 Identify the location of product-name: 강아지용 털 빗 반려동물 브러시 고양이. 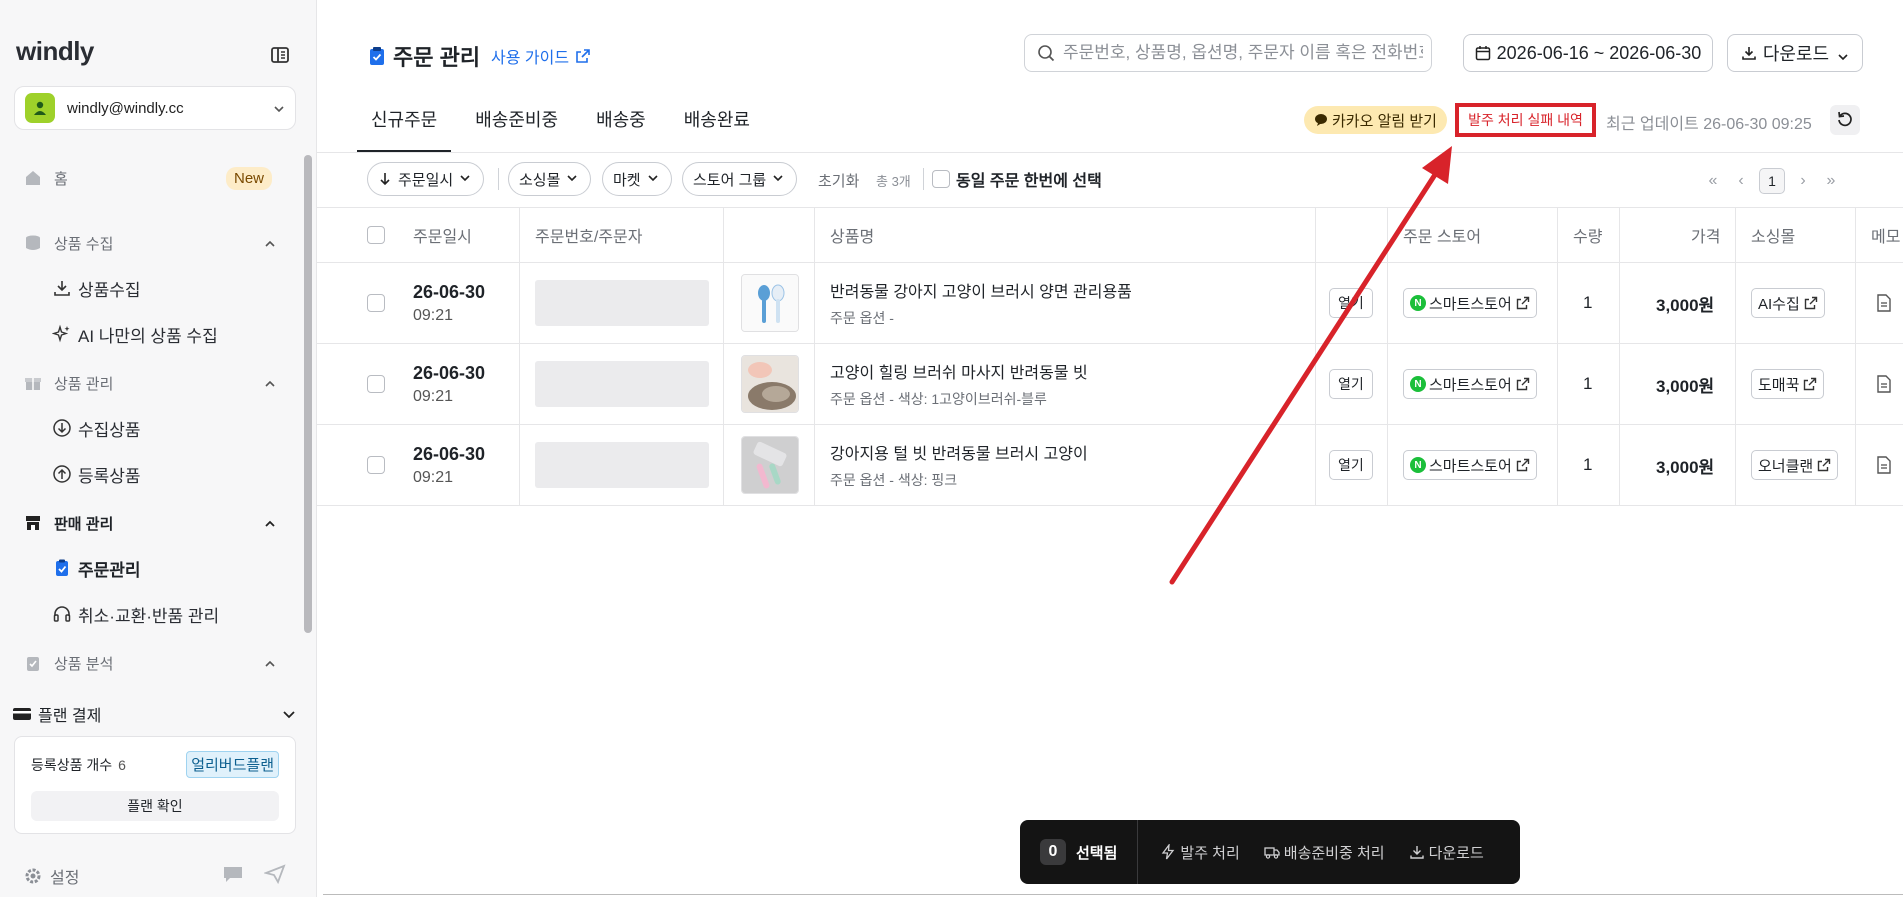
(959, 452).